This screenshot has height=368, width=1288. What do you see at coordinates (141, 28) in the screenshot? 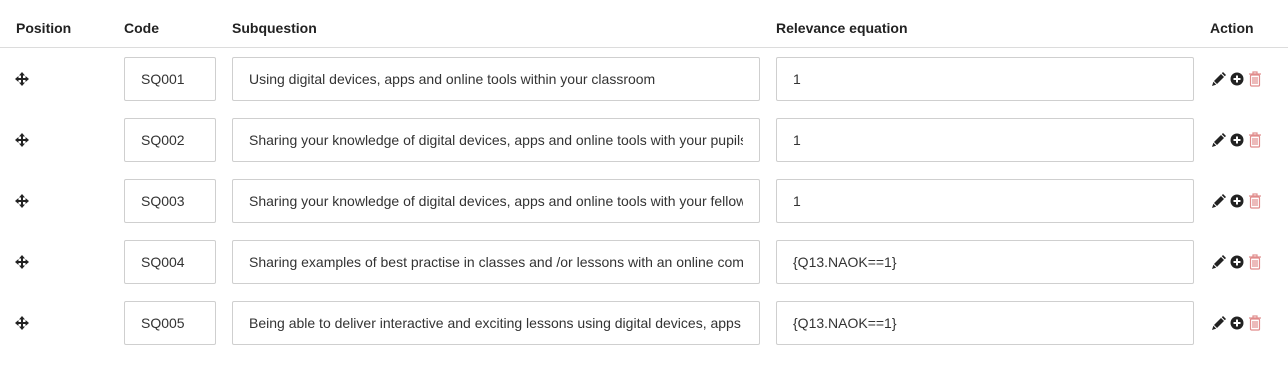
I see `header-code: Code` at bounding box center [141, 28].